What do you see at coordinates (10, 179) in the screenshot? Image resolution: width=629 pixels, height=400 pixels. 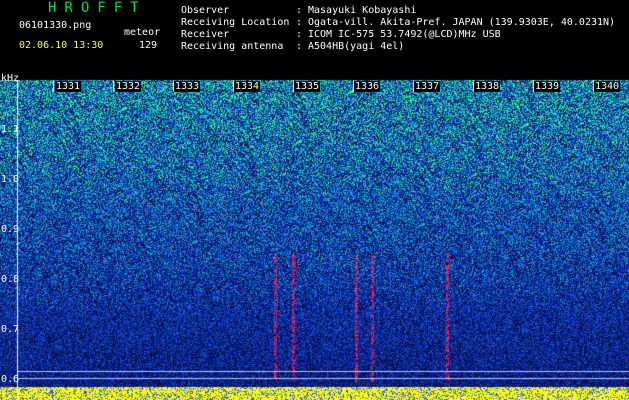 I see `frequency-tick-label: 1.0` at bounding box center [10, 179].